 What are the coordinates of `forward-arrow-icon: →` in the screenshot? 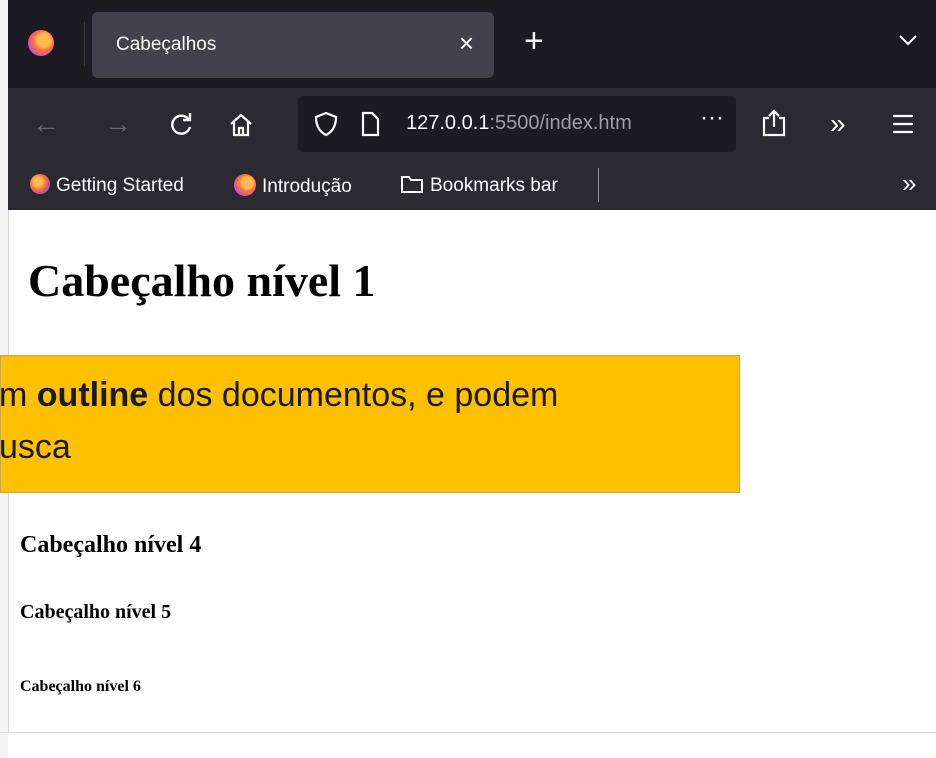 It's located at (118, 124).